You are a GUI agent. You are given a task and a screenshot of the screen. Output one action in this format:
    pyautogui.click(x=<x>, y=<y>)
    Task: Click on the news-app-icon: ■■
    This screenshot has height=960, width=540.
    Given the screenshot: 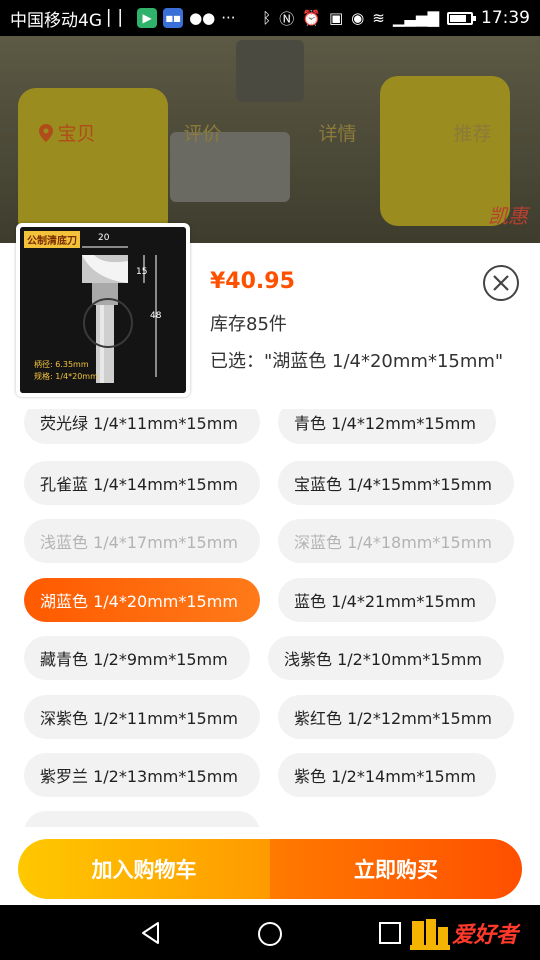 What is the action you would take?
    pyautogui.click(x=173, y=18)
    